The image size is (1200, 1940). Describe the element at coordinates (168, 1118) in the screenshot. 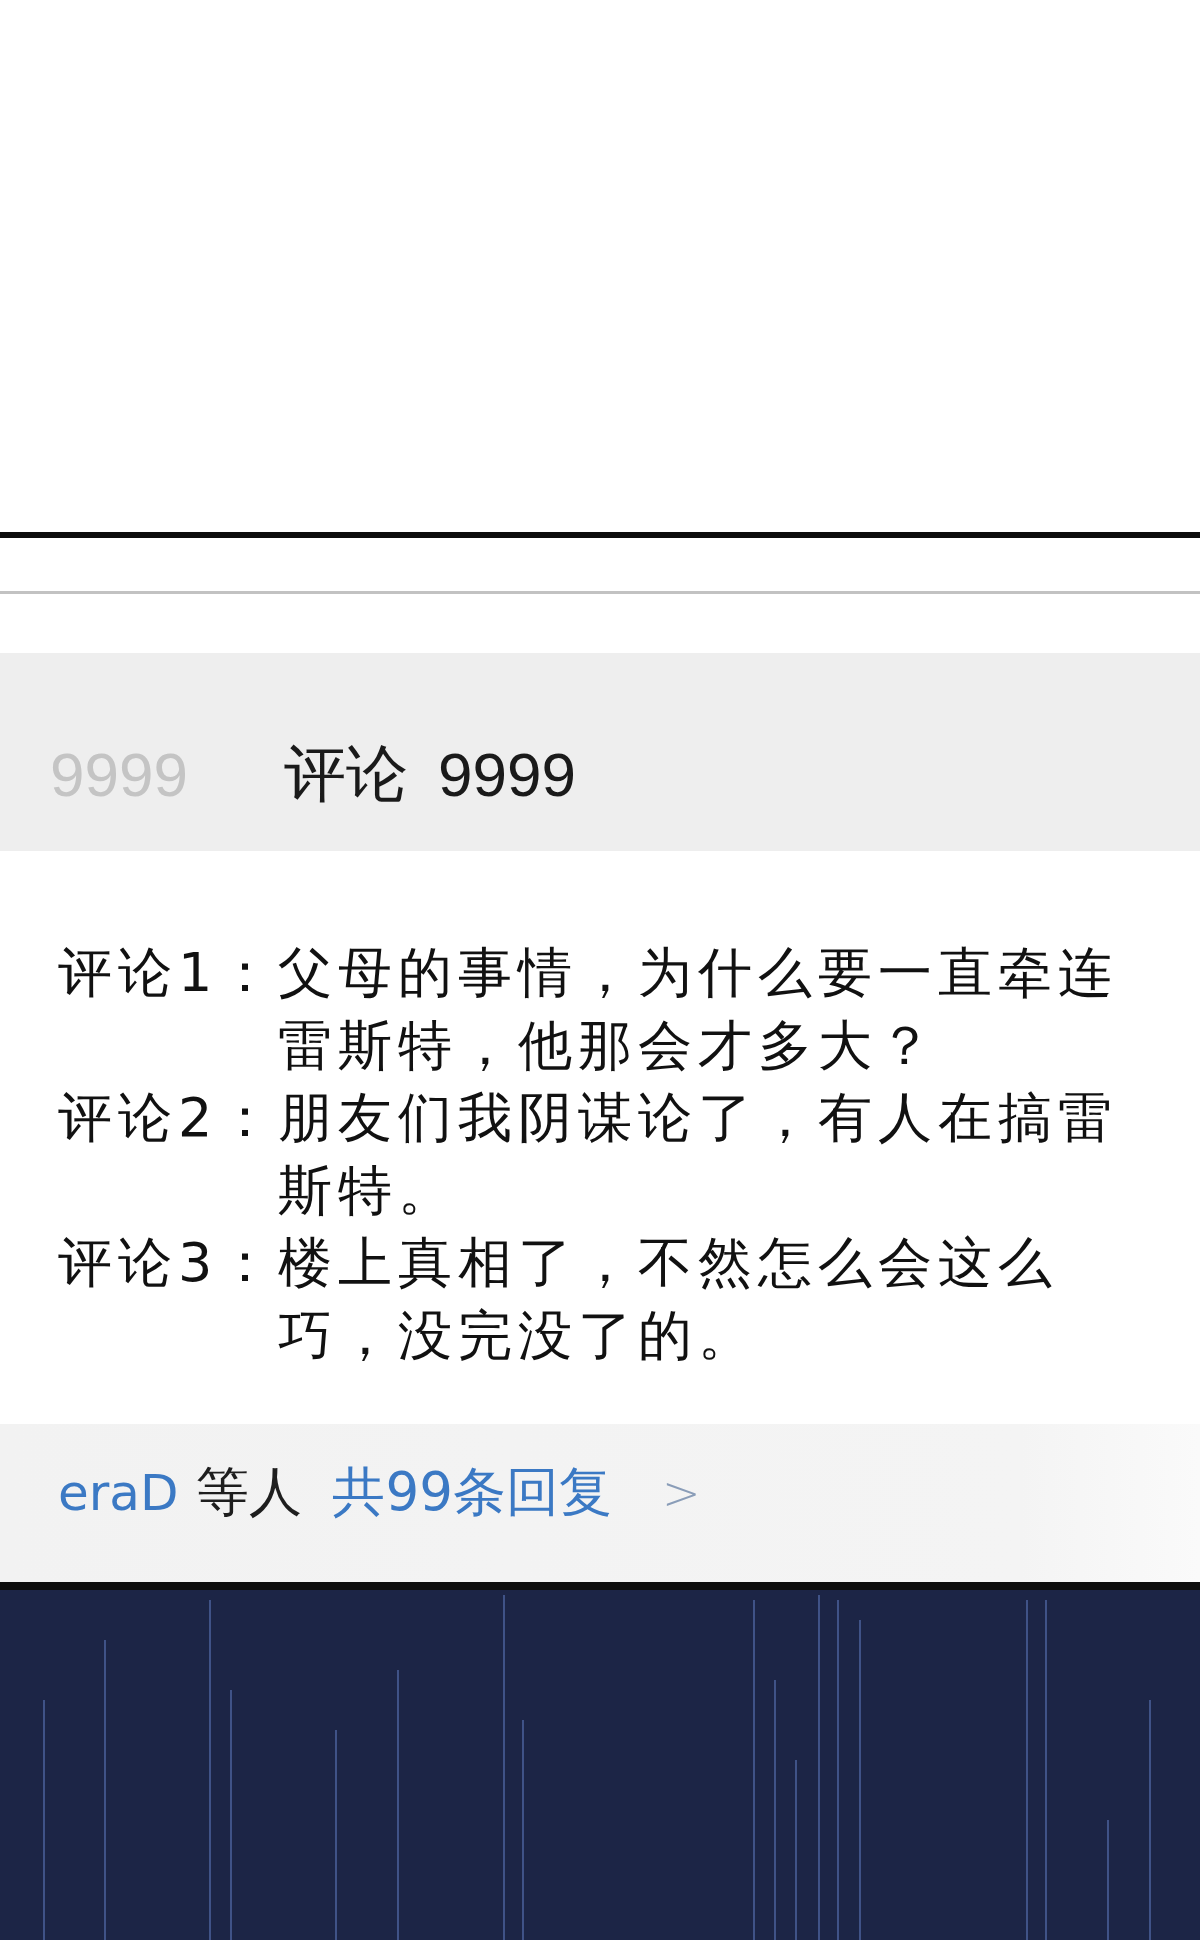

I see `comment-label: 评论2：` at that location.